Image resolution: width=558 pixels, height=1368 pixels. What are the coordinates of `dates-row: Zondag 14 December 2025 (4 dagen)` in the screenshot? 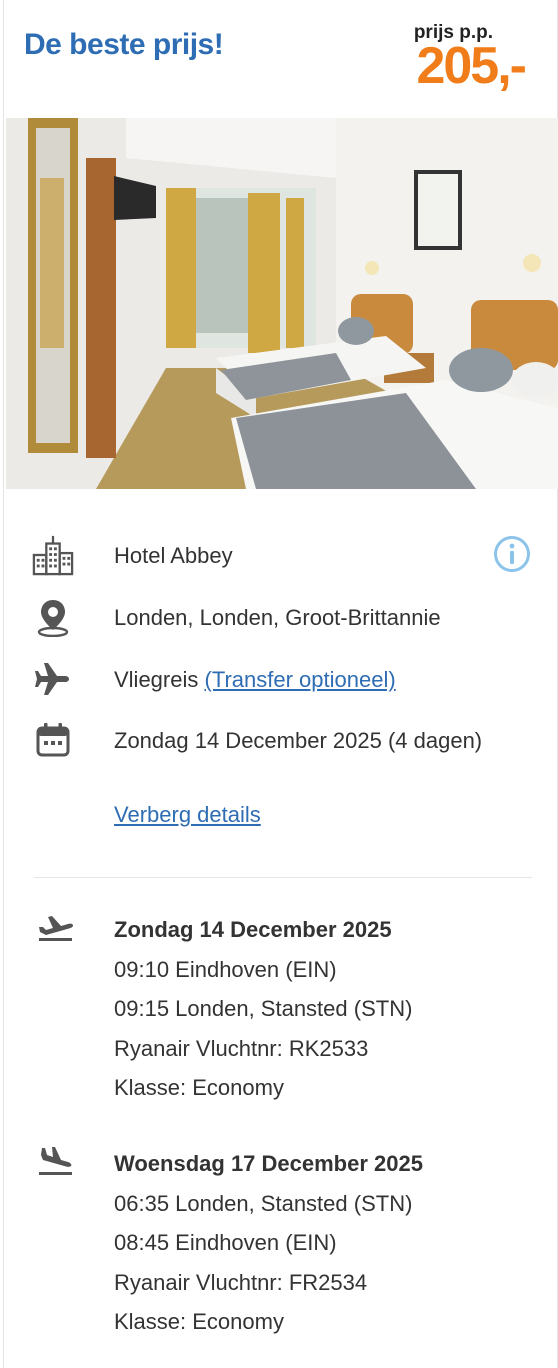 It's located at (281, 740).